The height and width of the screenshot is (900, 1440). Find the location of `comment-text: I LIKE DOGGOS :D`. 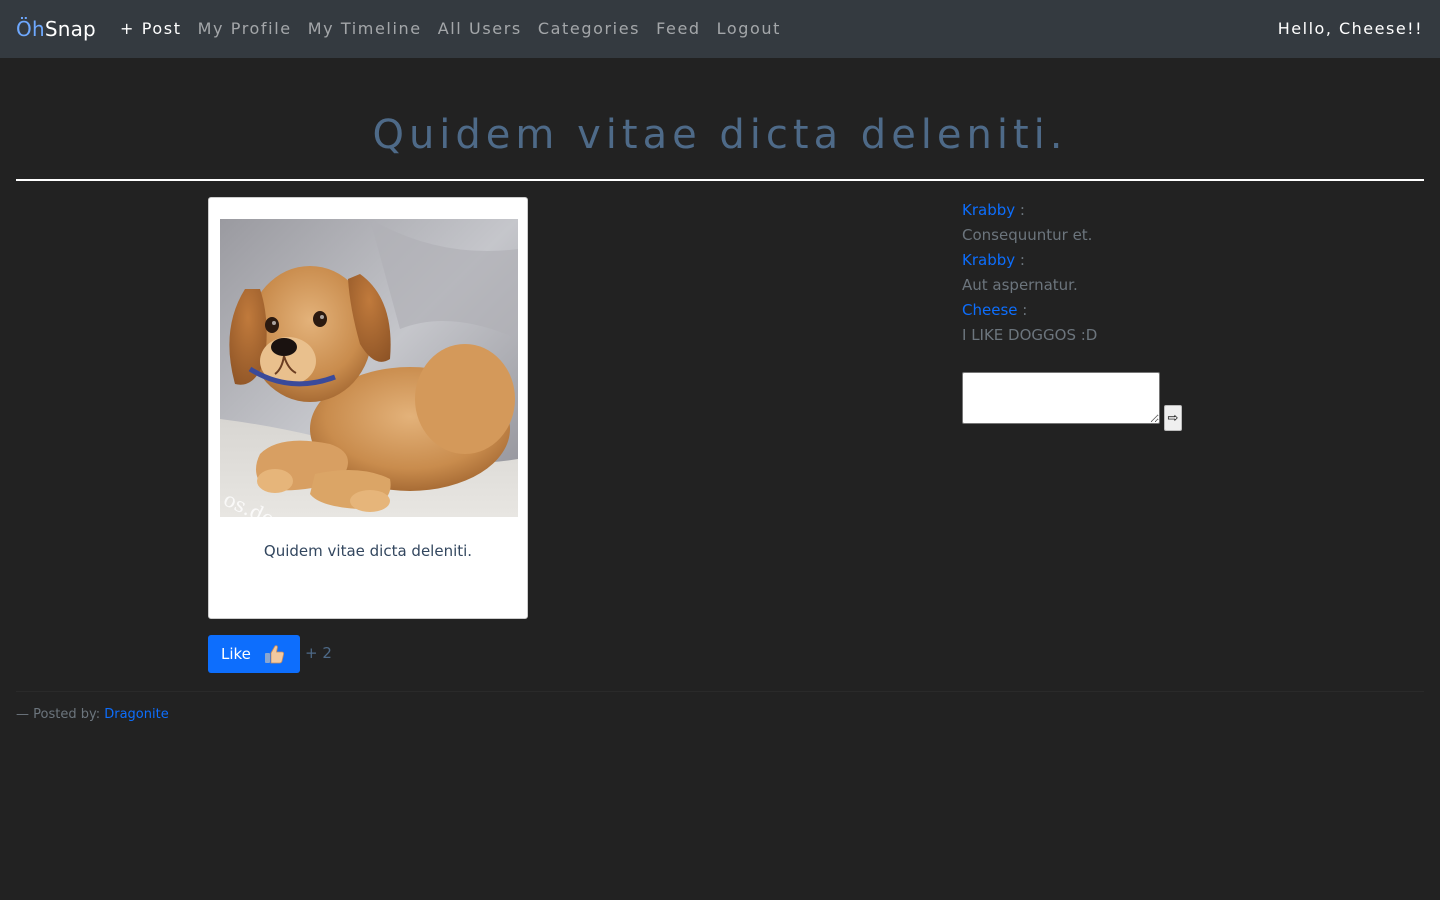

comment-text: I LIKE DOGGOS :D is located at coordinates (1030, 335).